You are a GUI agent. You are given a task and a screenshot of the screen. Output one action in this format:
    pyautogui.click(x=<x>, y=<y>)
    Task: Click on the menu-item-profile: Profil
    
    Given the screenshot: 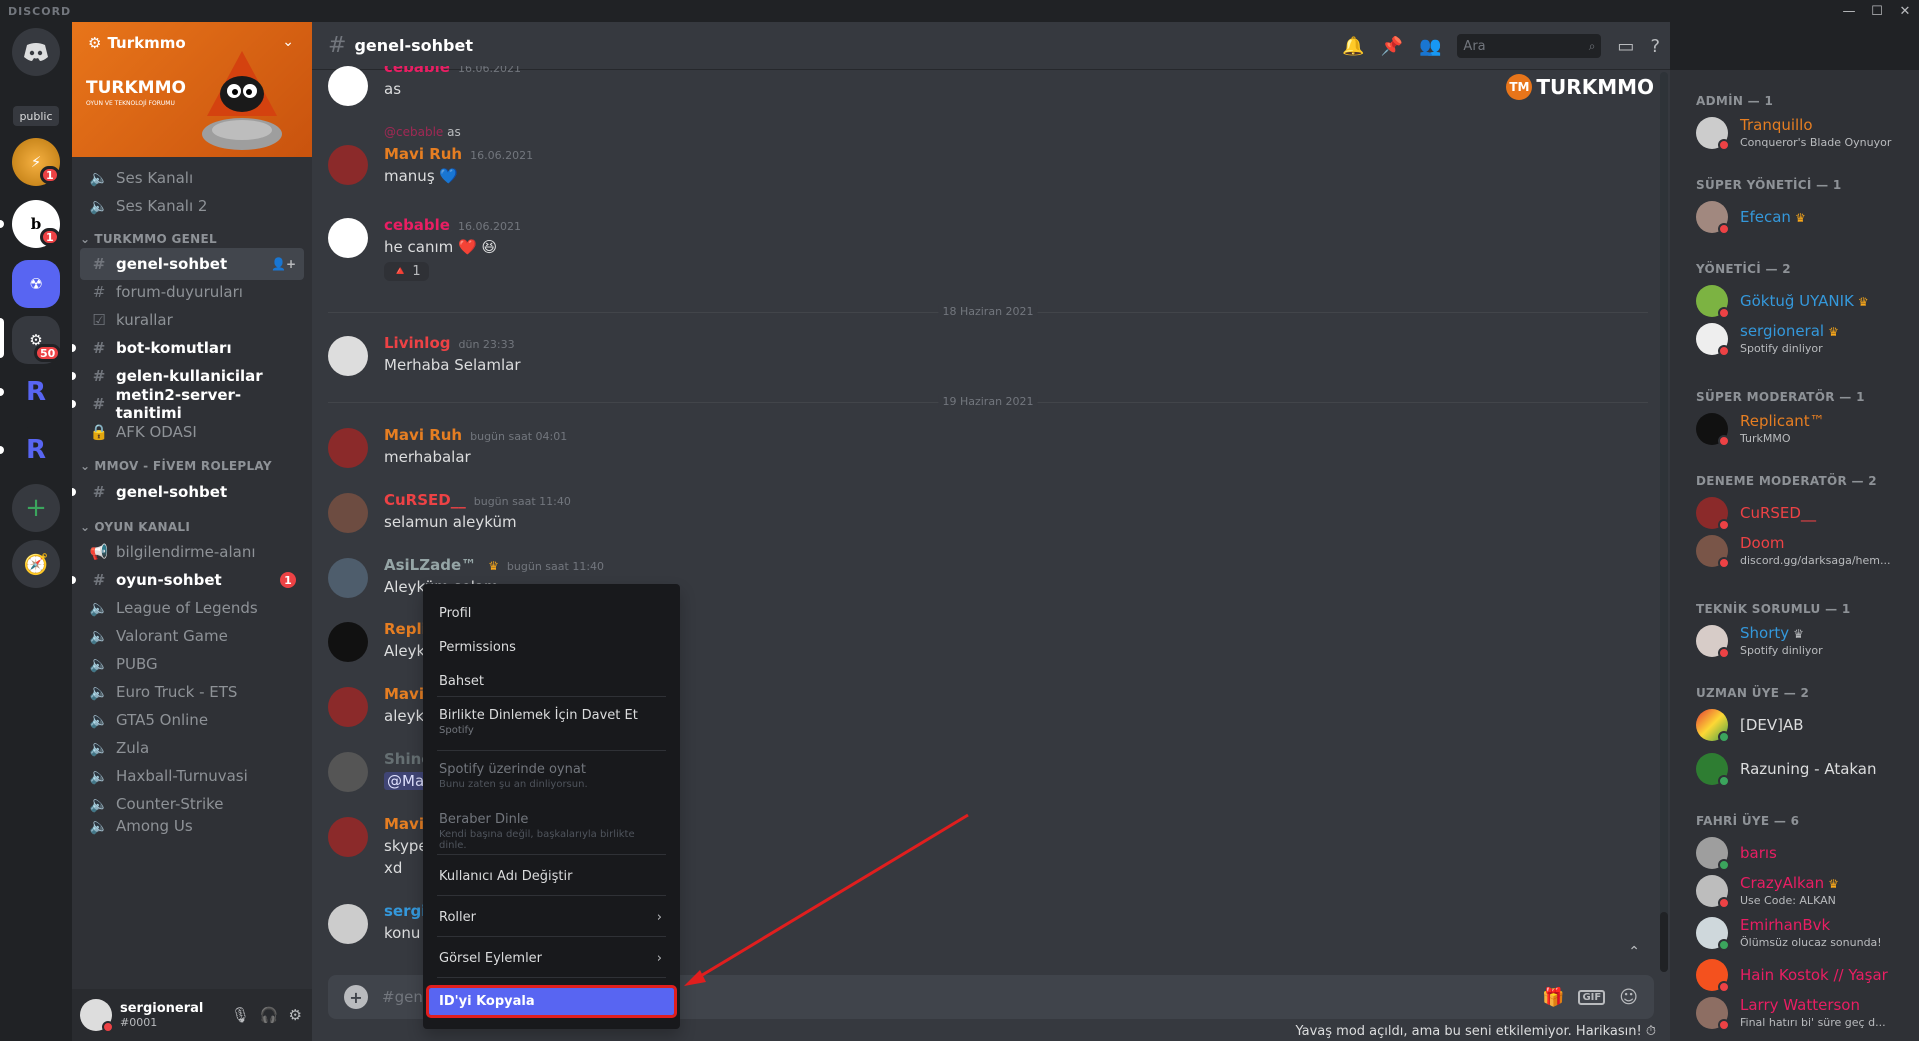 What is the action you would take?
    pyautogui.click(x=551, y=613)
    